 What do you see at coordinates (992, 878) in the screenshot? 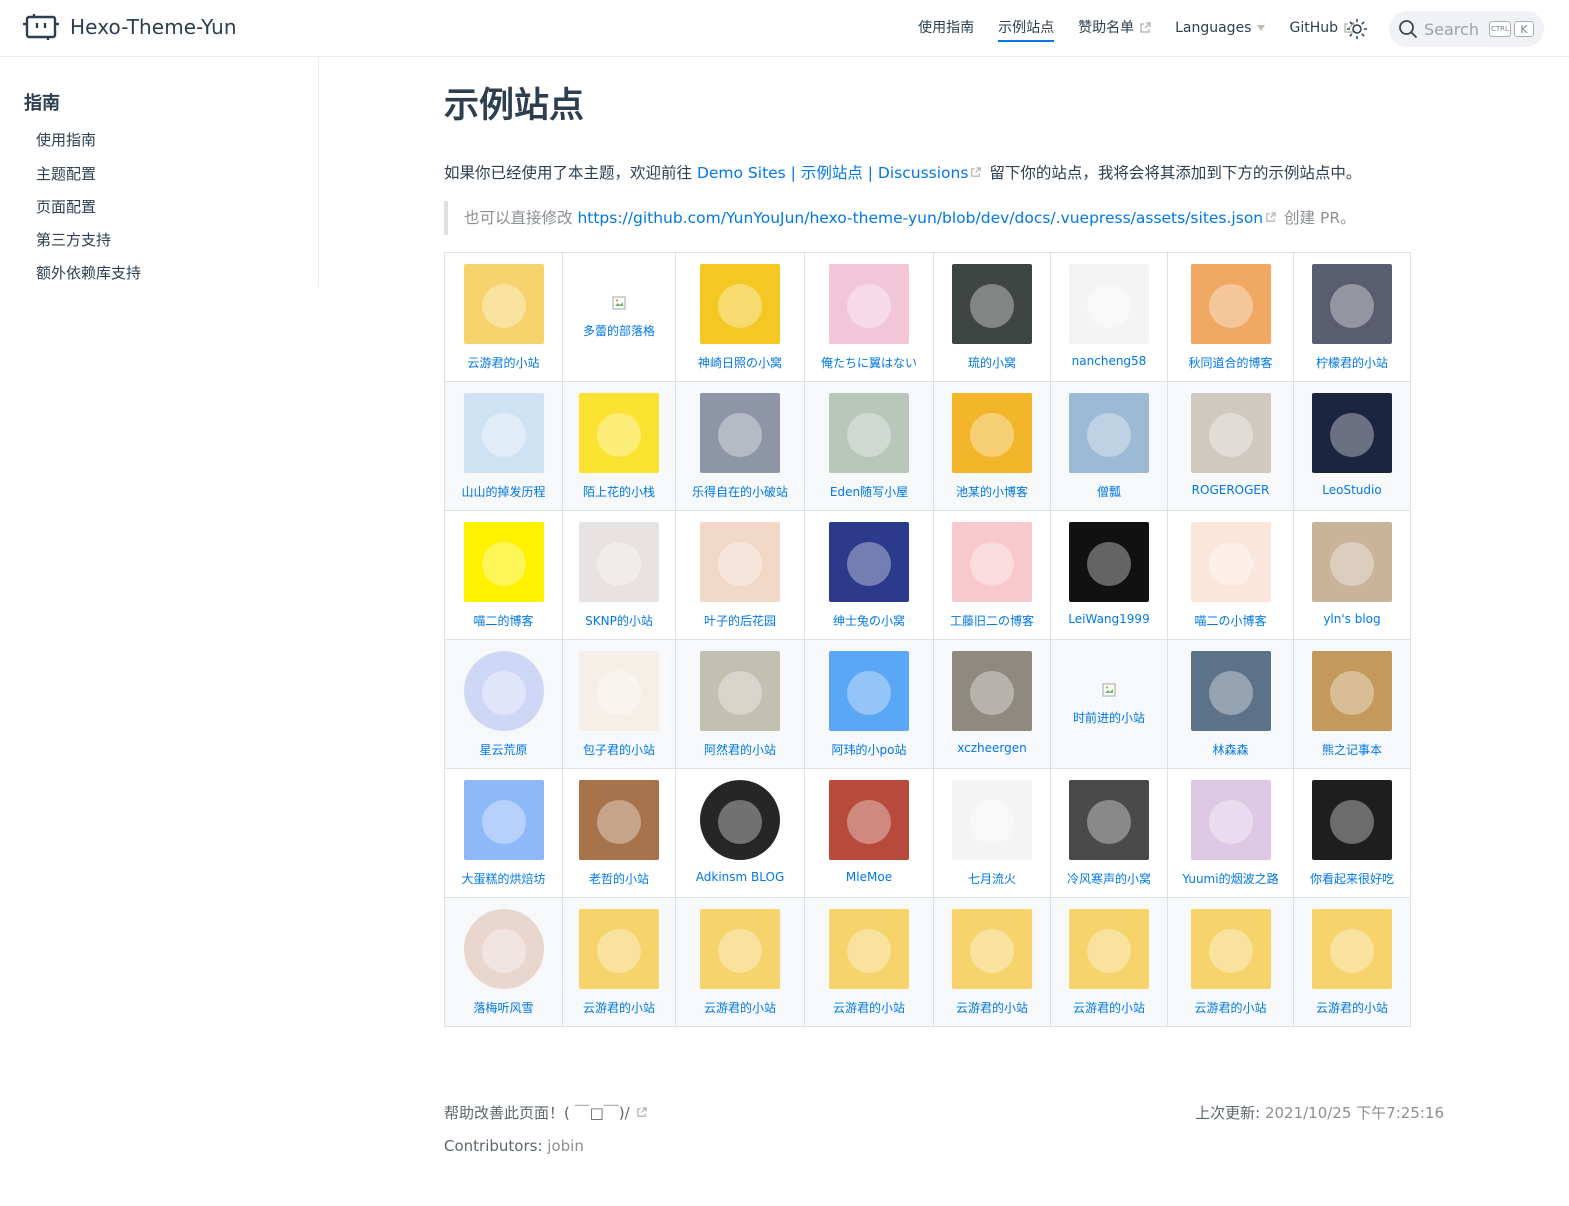
I see `site-name-link: 七月流火` at bounding box center [992, 878].